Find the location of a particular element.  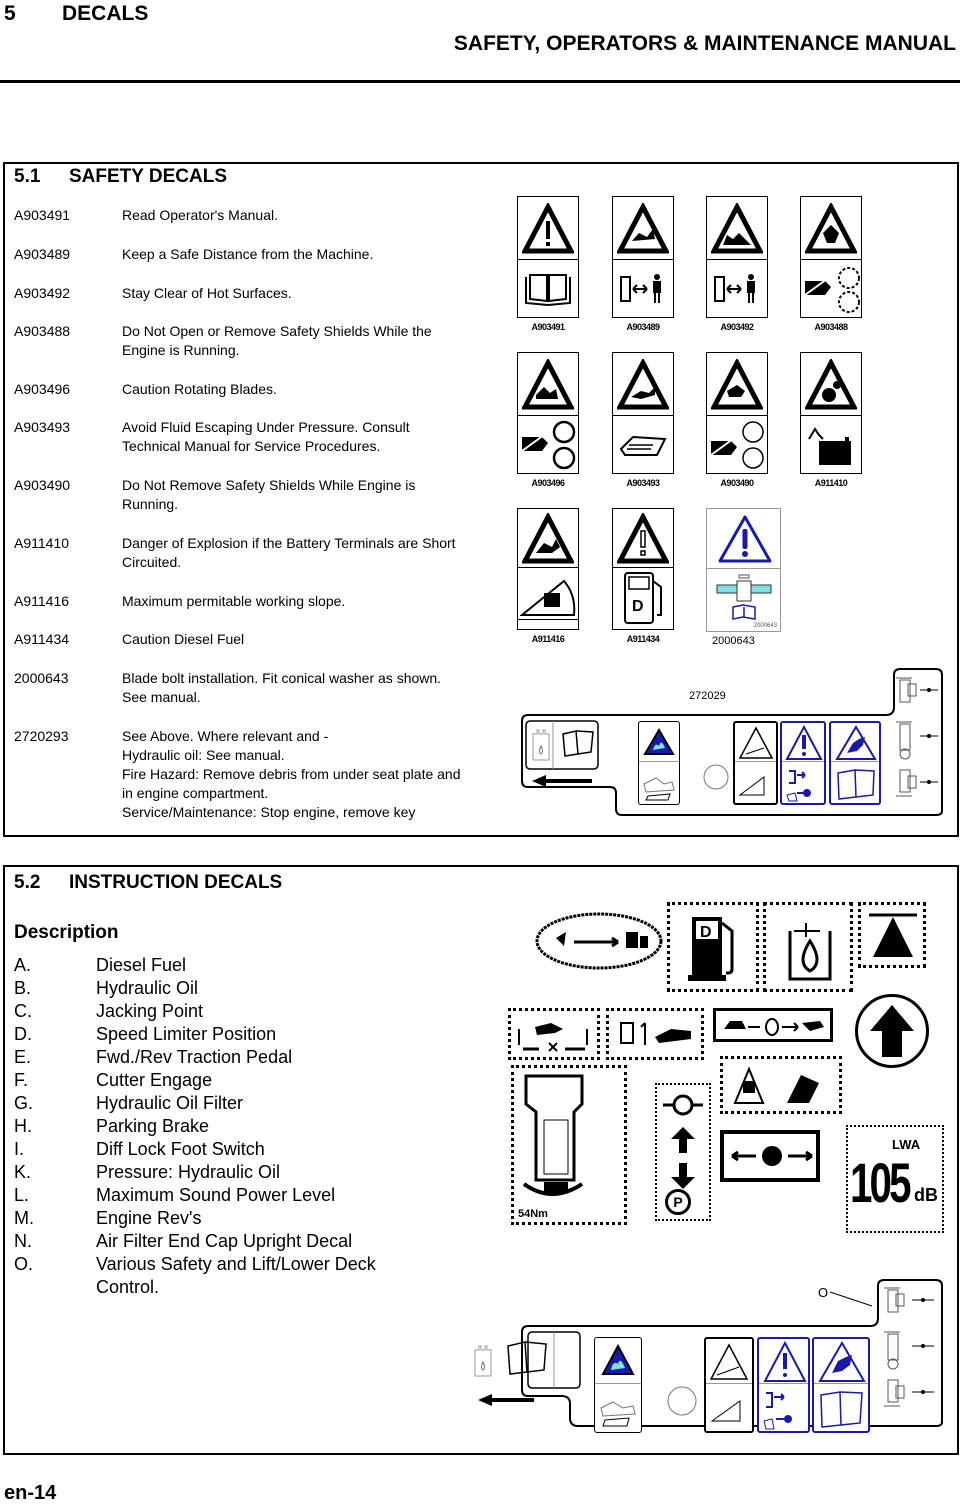

warning-fluid-jet-icon is located at coordinates (643, 384).